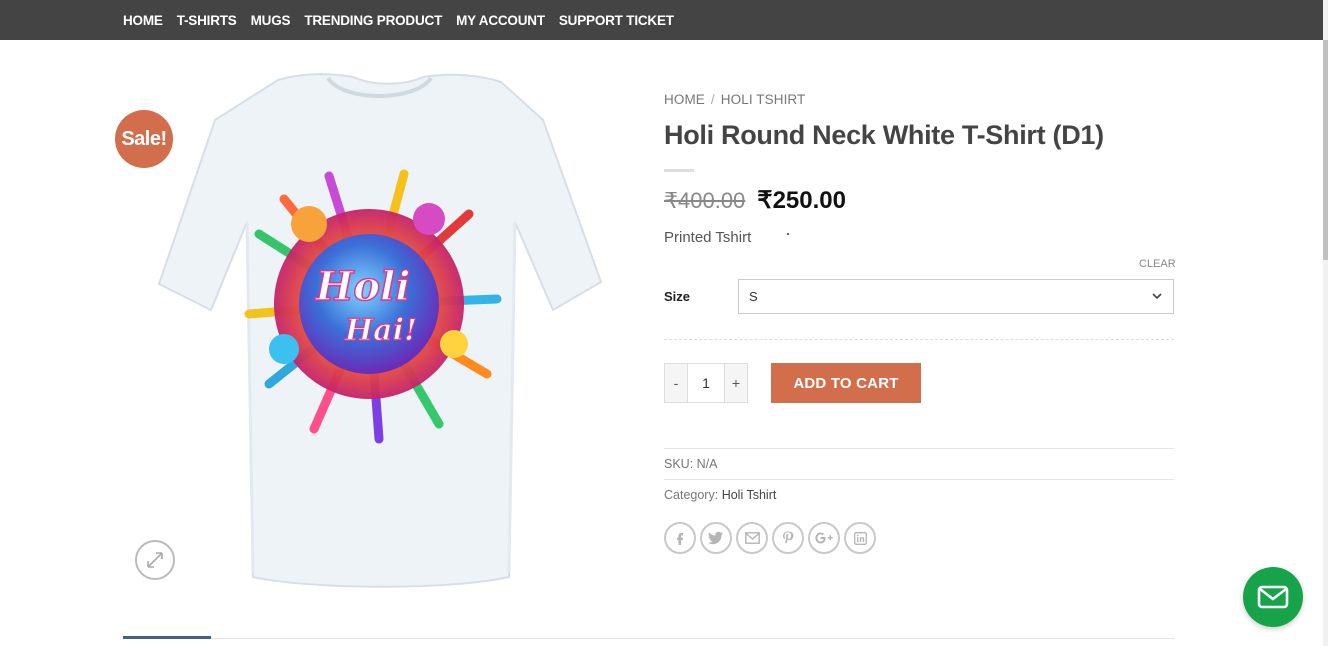 The height and width of the screenshot is (646, 1328). I want to click on expand-icon, so click(155, 560).